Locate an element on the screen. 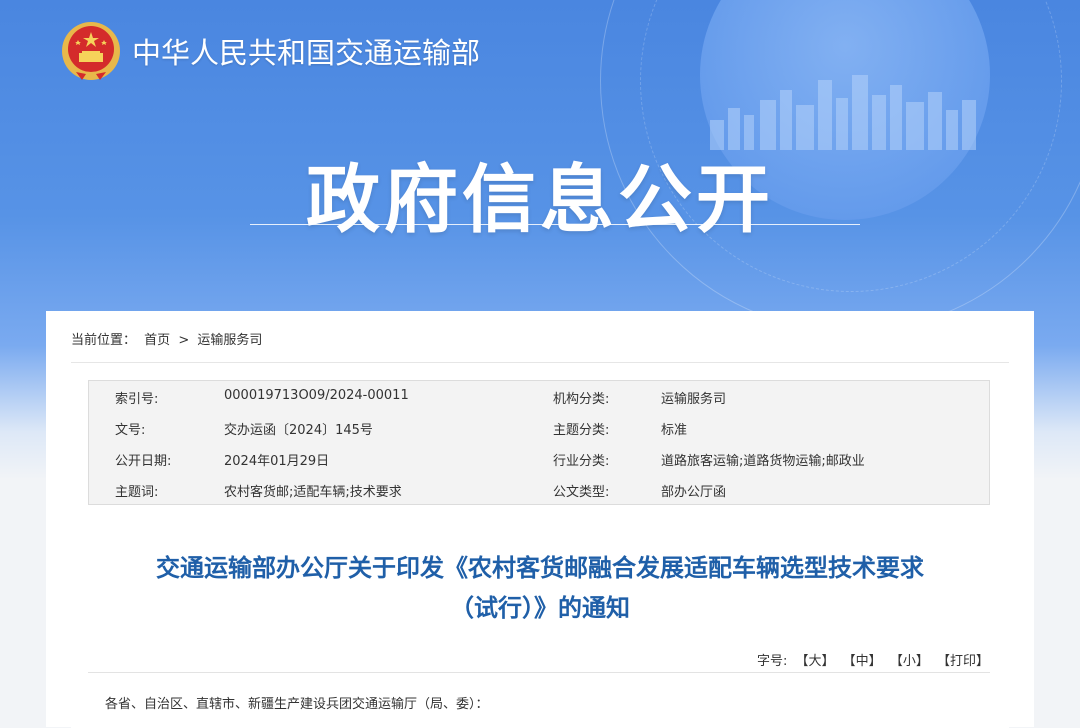  meta-key: 行业分类: is located at coordinates (581, 461).